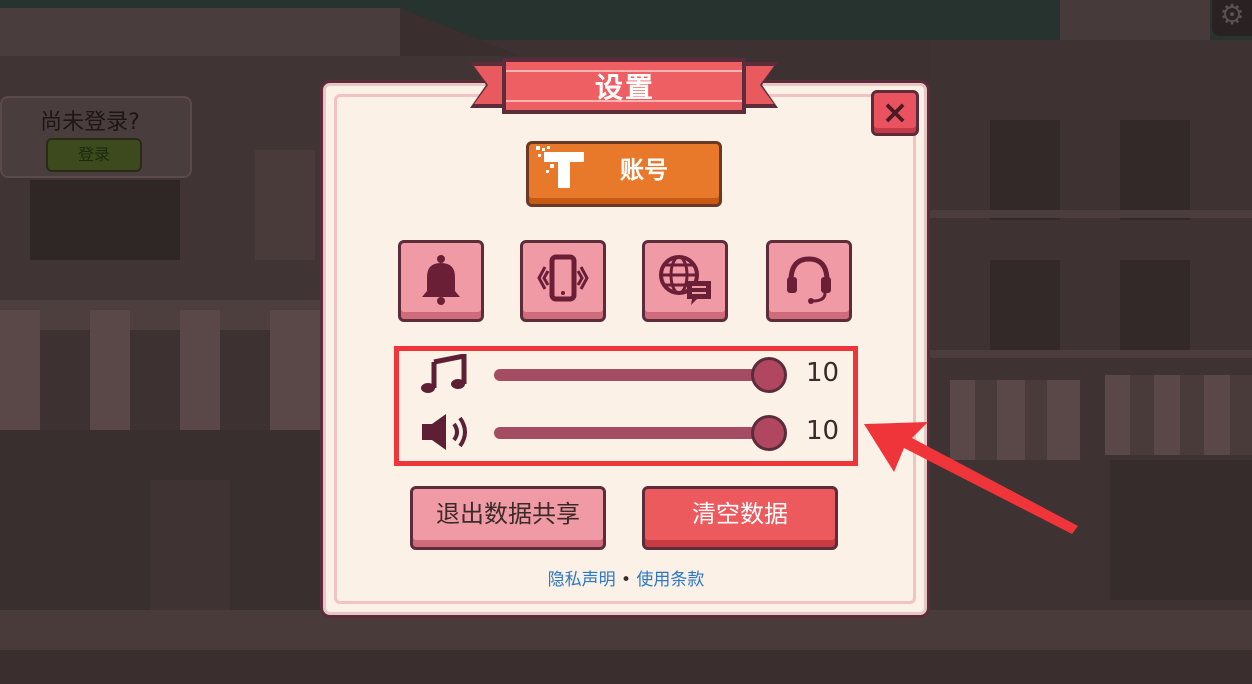  I want to click on annotation-arrow, so click(971, 478).